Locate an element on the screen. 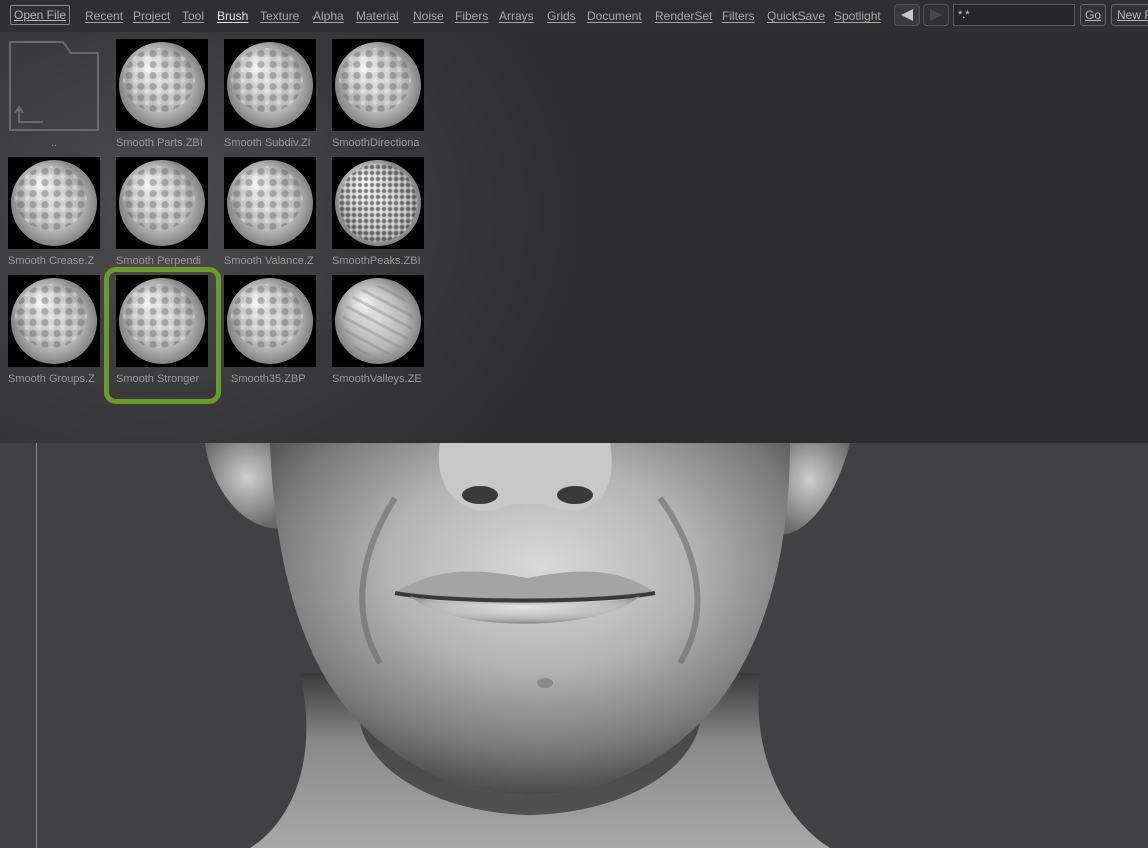 Image resolution: width=1148 pixels, height=848 pixels. brush-label: Smooth Valance.Z is located at coordinates (269, 261).